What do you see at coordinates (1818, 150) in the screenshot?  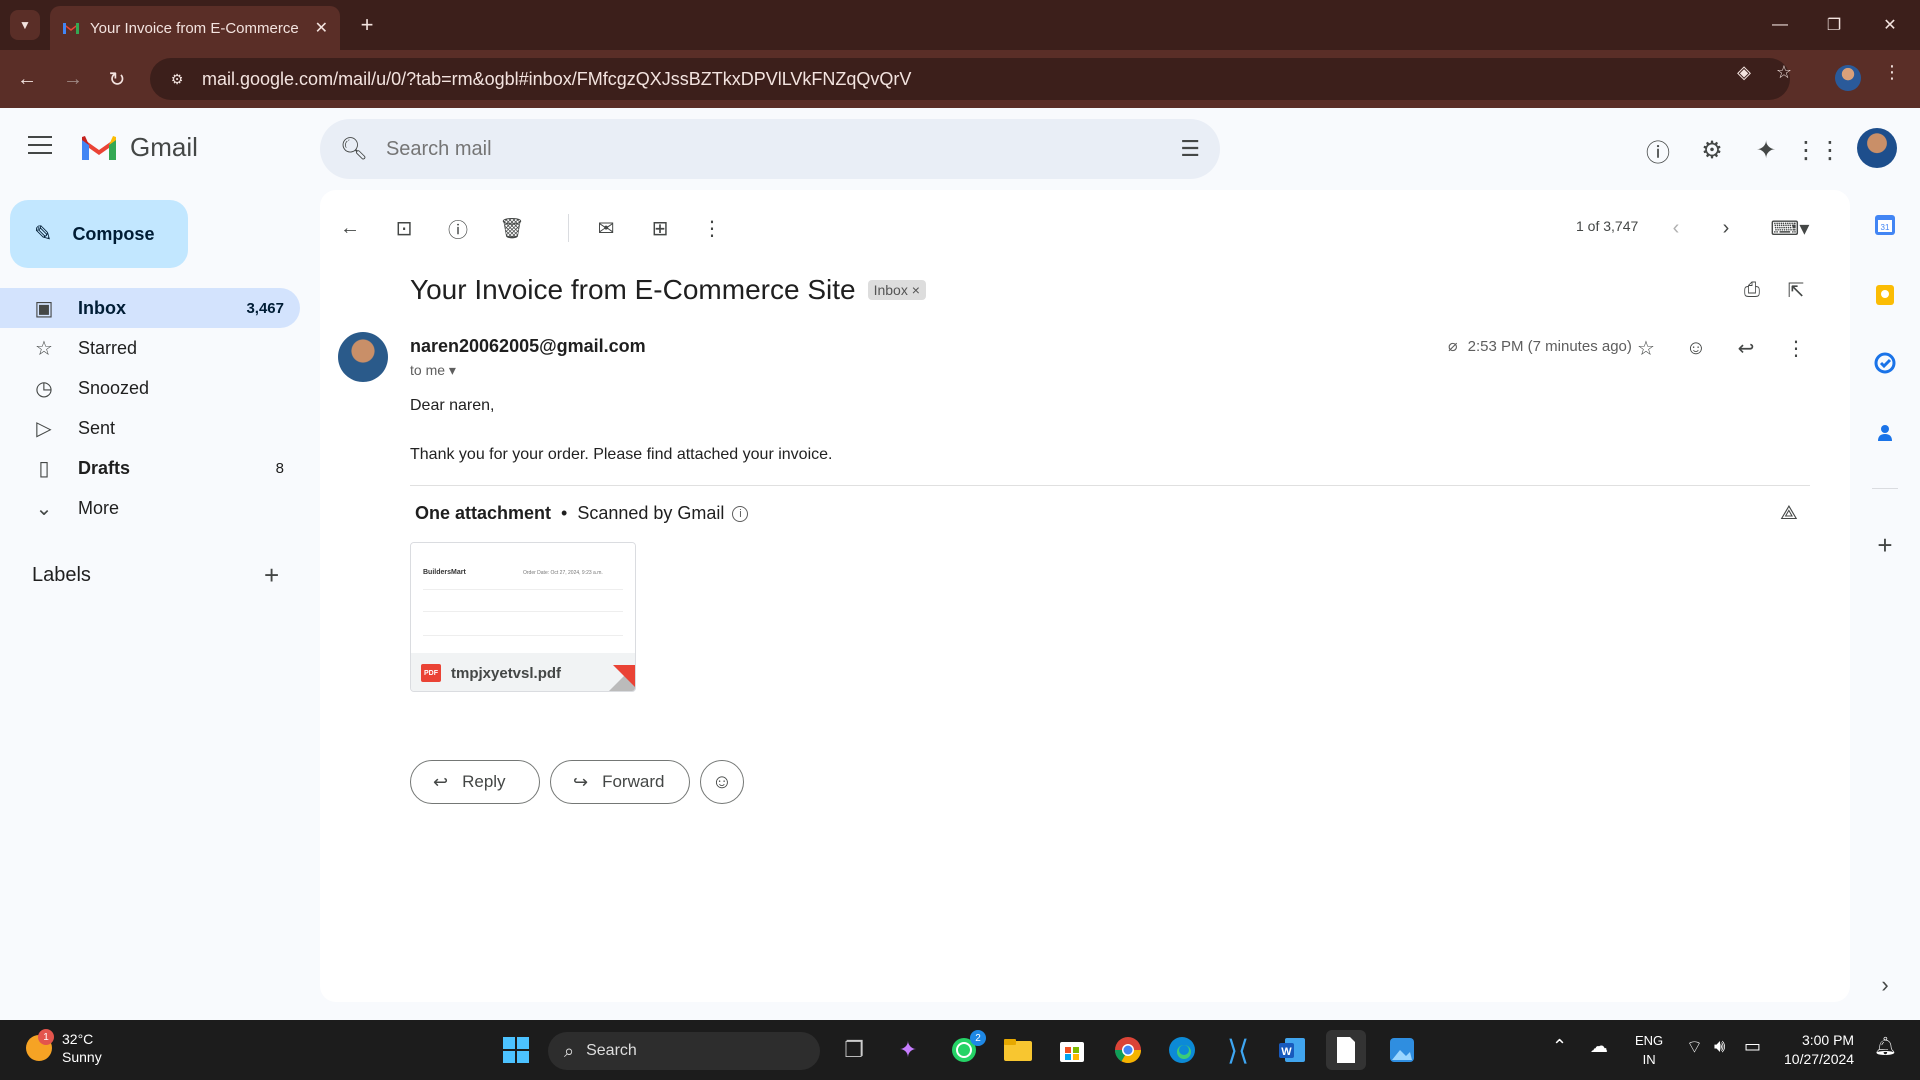 I see `google-apps-icon: ⋮⋮` at bounding box center [1818, 150].